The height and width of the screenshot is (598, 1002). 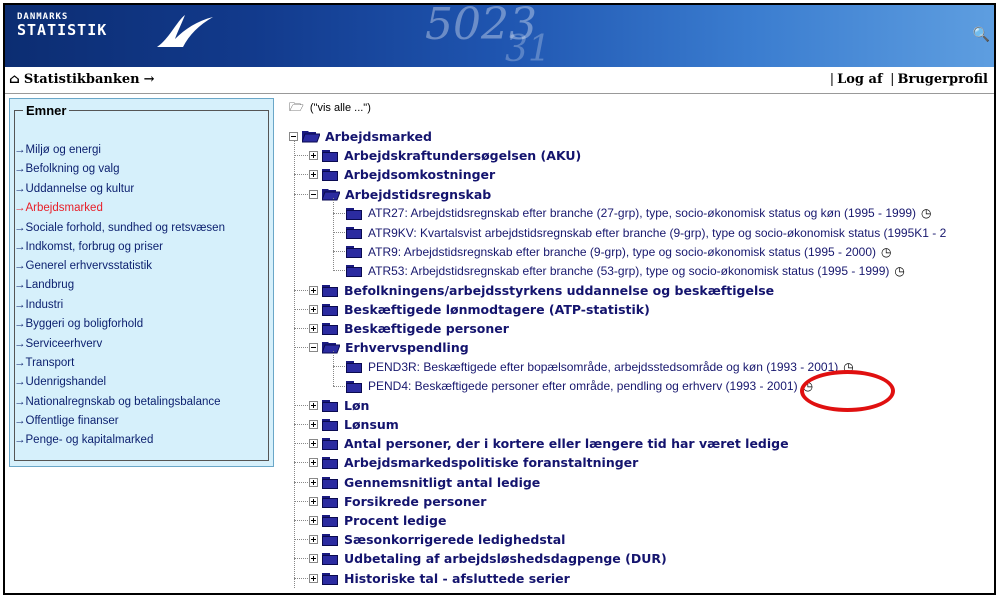 I want to click on tree-node-row: Sæsonkorrigerede ledighedstal, so click(x=437, y=539).